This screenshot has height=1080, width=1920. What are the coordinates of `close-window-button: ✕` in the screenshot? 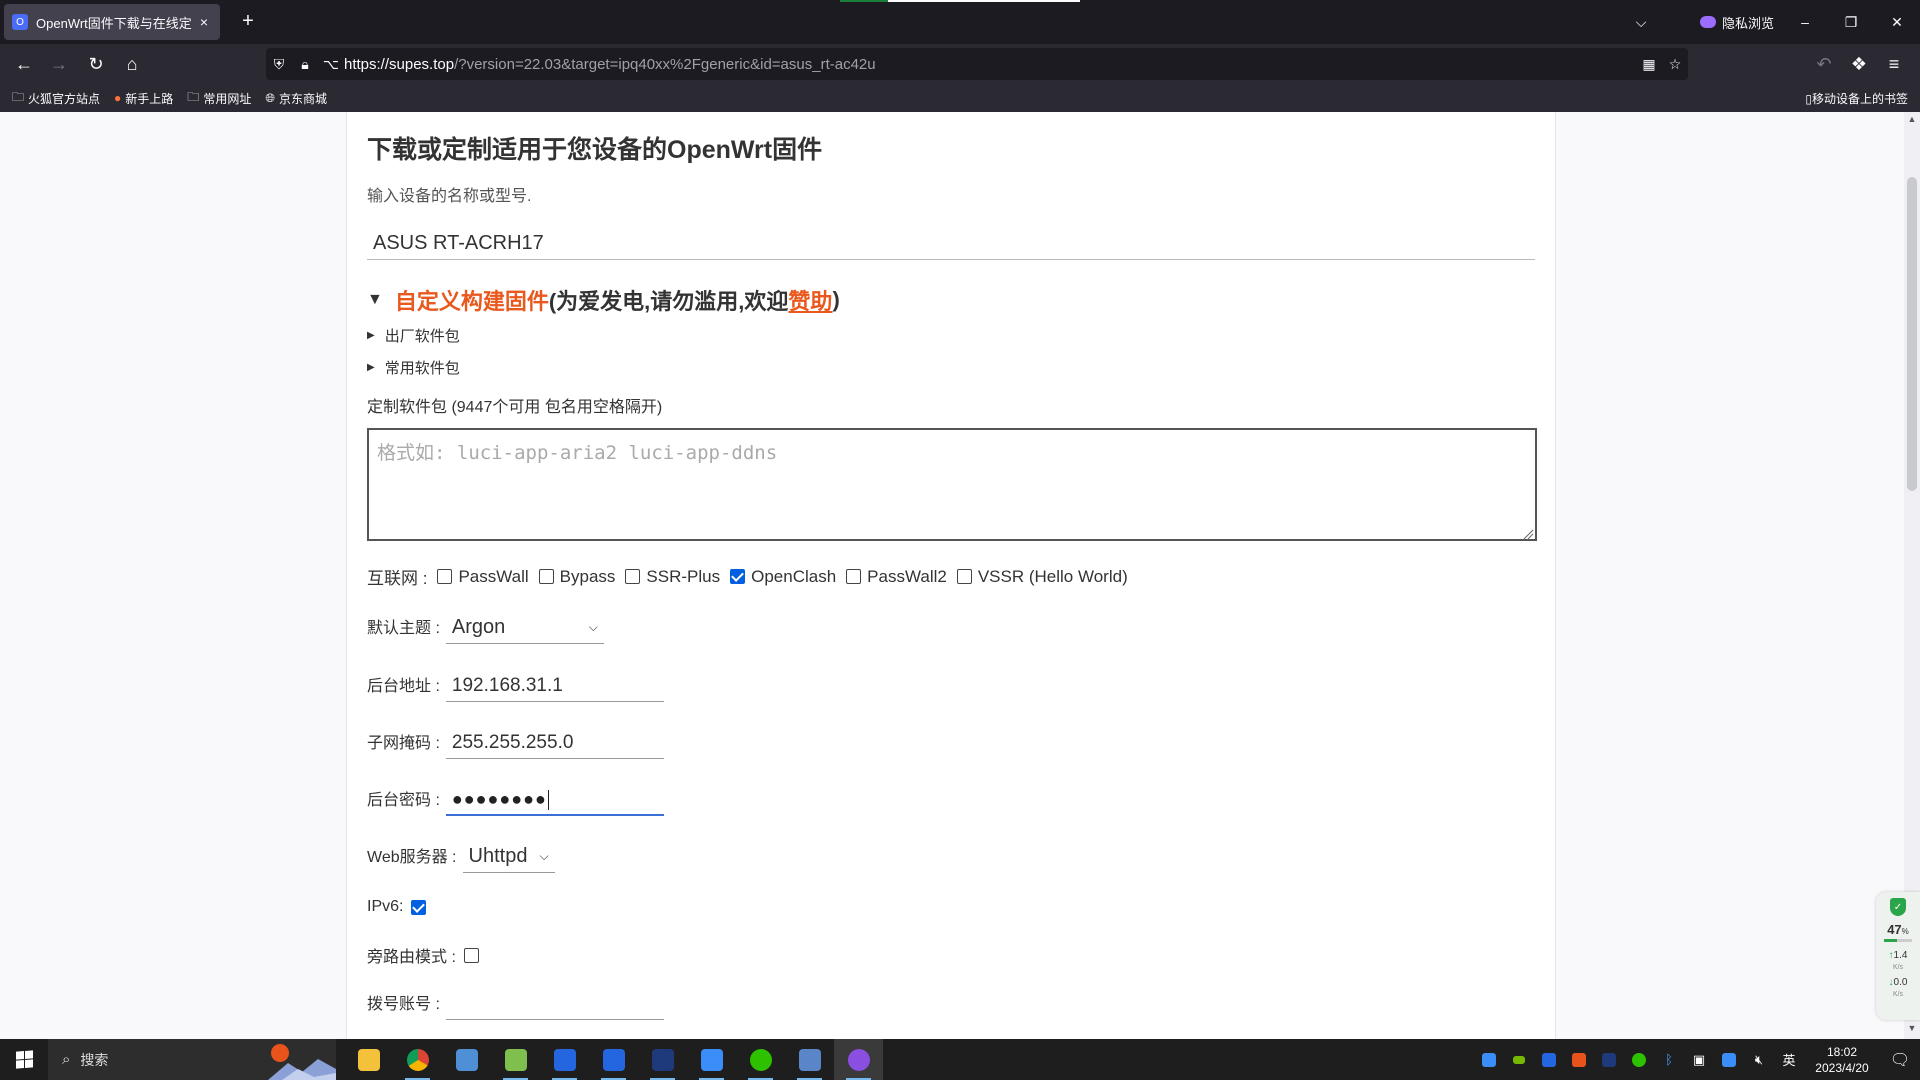 It's located at (1897, 22).